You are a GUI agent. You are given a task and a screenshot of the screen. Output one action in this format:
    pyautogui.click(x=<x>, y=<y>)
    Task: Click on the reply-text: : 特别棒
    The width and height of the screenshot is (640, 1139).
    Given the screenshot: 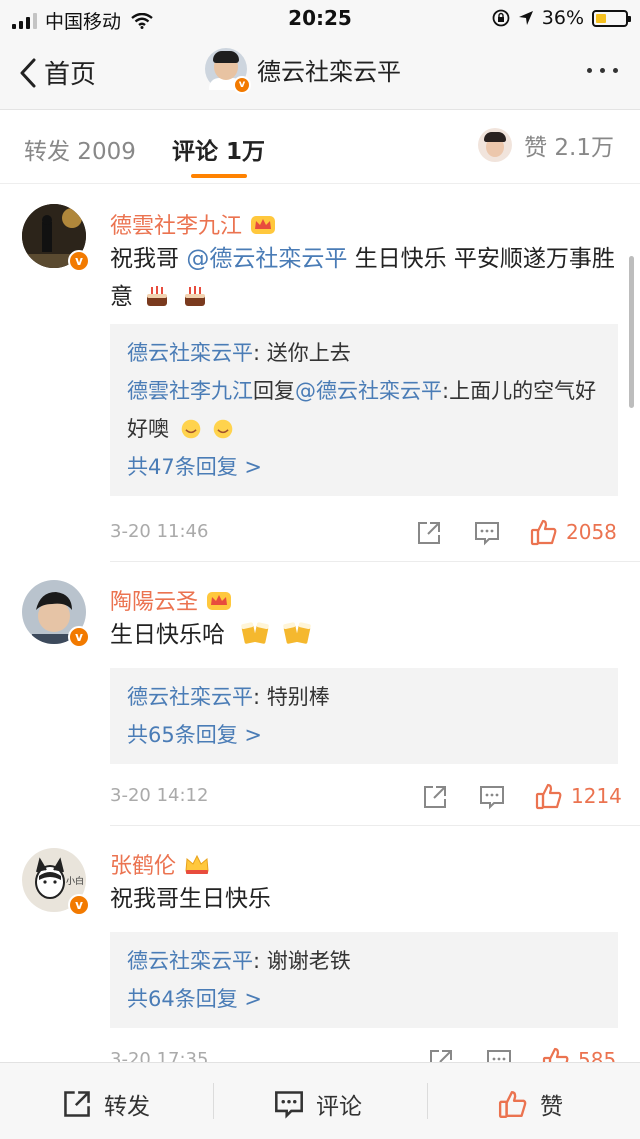 What is the action you would take?
    pyautogui.click(x=291, y=697)
    